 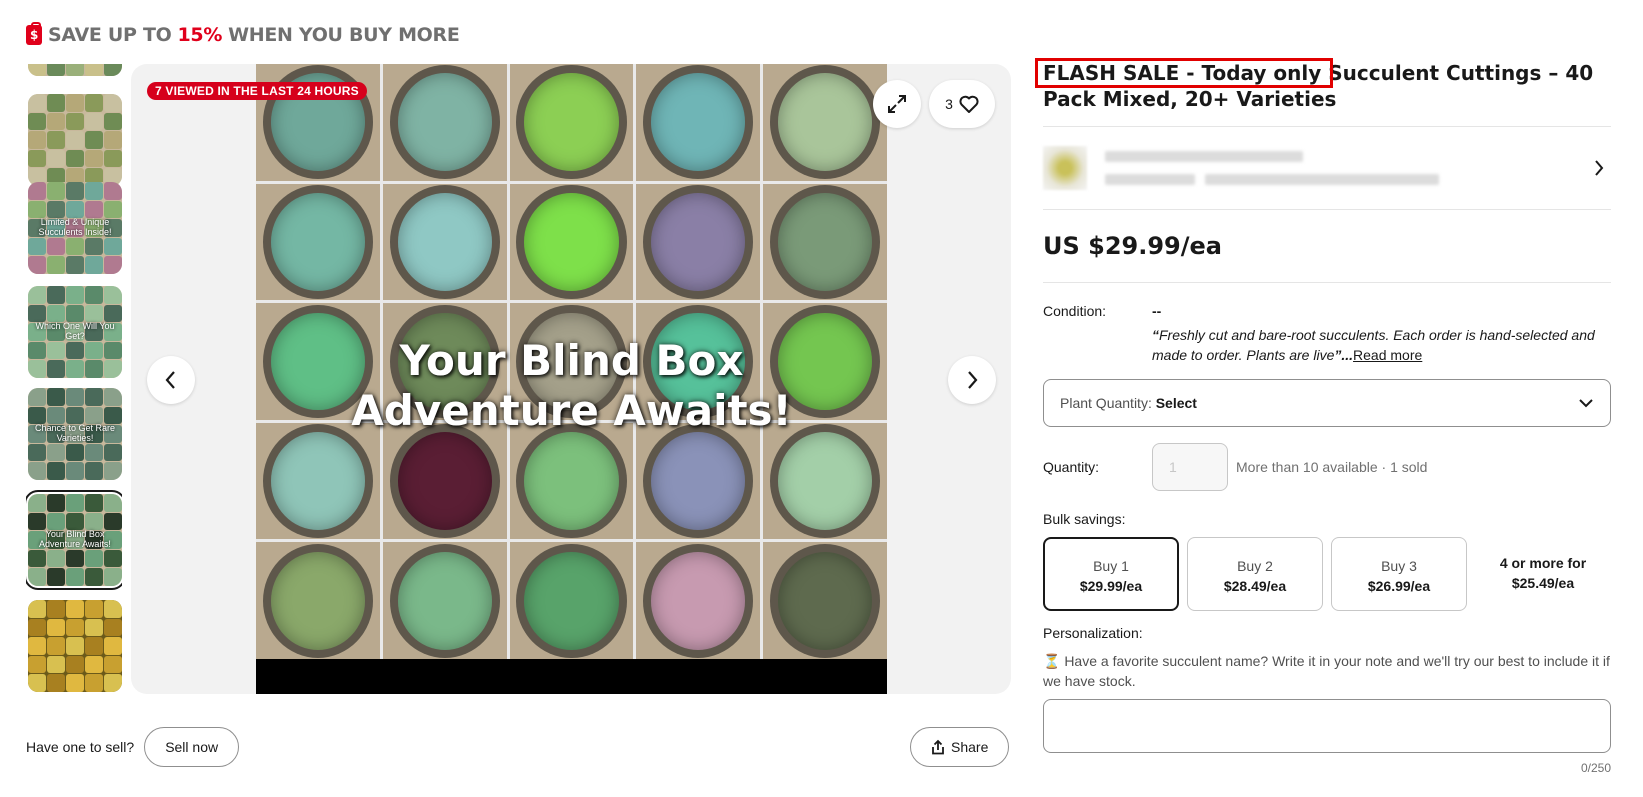 What do you see at coordinates (1349, 168) in the screenshot?
I see `seller-info-redacted` at bounding box center [1349, 168].